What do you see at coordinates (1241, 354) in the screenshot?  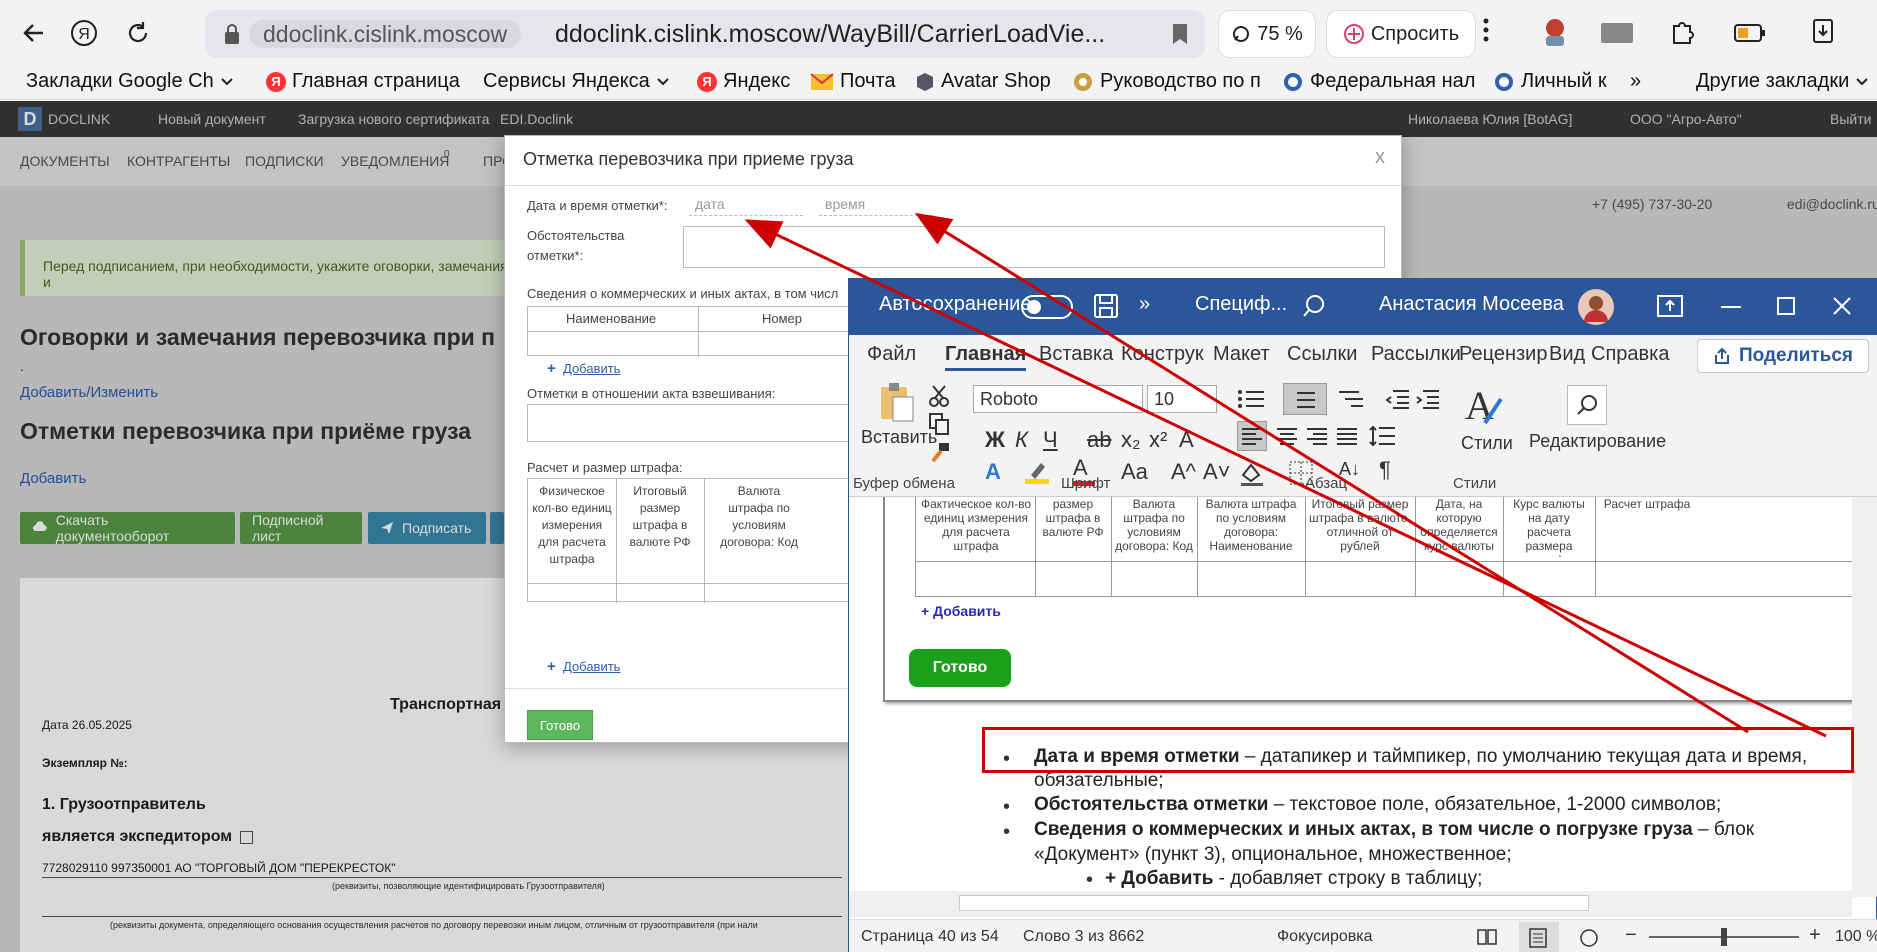 I see `tab-layout: Макет` at bounding box center [1241, 354].